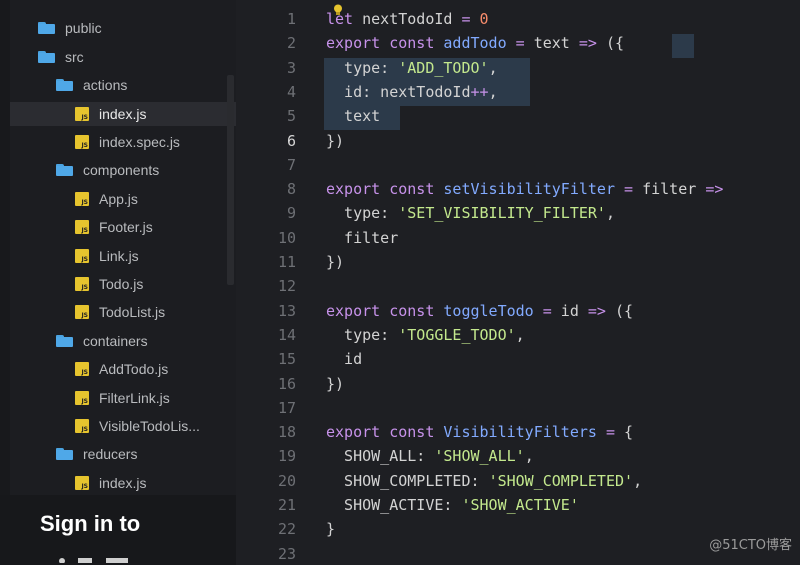  What do you see at coordinates (362, 238) in the screenshot?
I see `code-line: filter` at bounding box center [362, 238].